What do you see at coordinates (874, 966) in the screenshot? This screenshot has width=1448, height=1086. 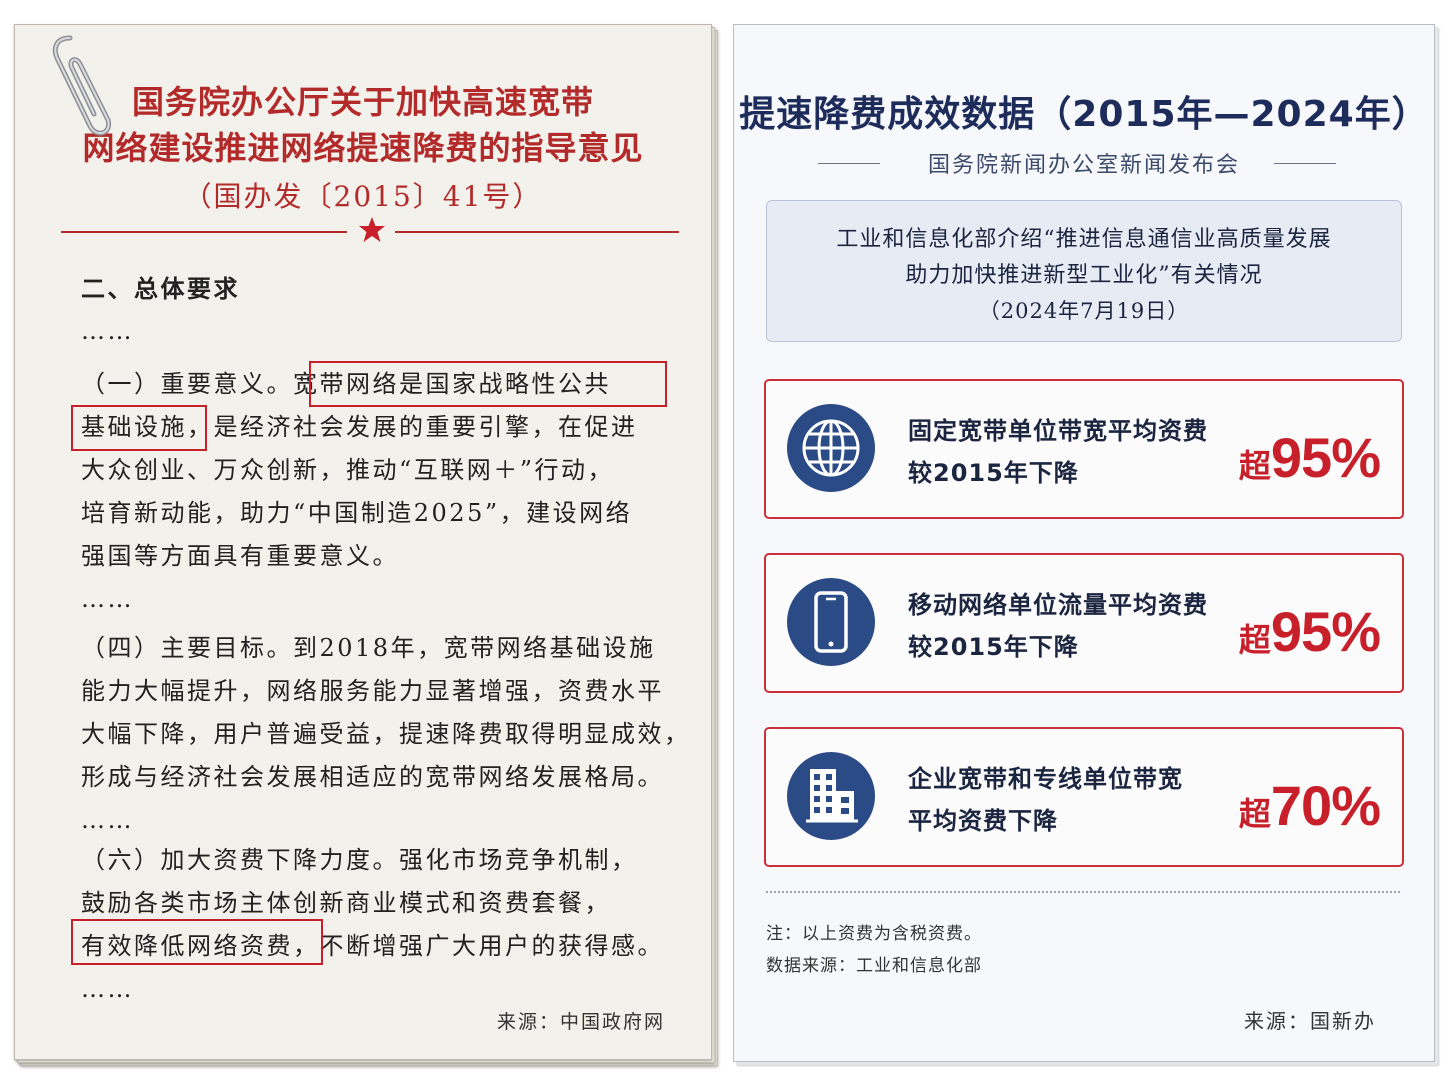 I see `data-source: 数据来源：工业和信息化部` at bounding box center [874, 966].